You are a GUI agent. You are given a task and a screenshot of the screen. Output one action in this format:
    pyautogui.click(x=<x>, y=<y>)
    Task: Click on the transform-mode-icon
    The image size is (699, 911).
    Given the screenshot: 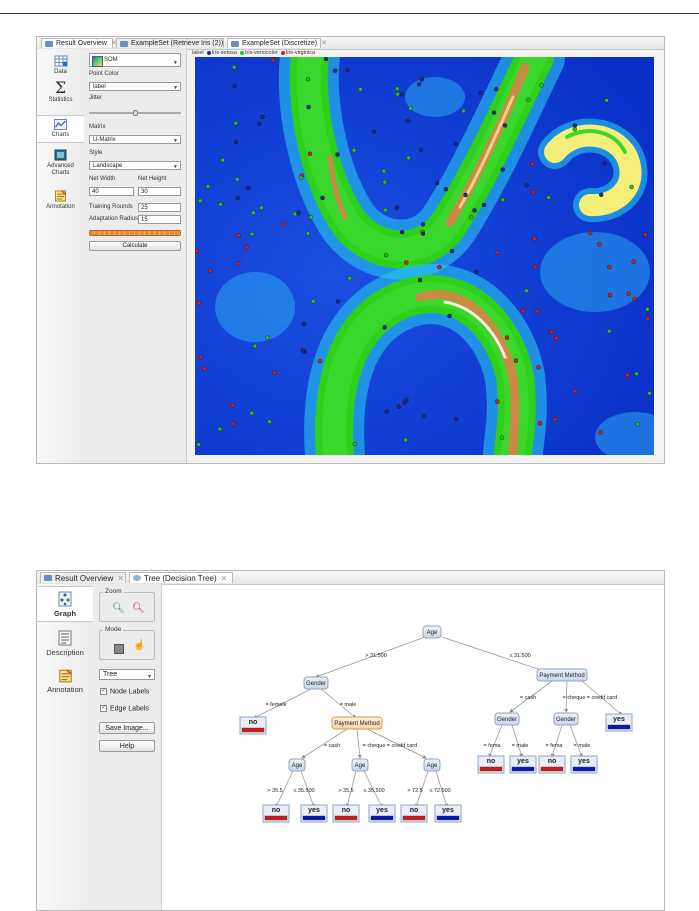 What is the action you would take?
    pyautogui.click(x=119, y=649)
    